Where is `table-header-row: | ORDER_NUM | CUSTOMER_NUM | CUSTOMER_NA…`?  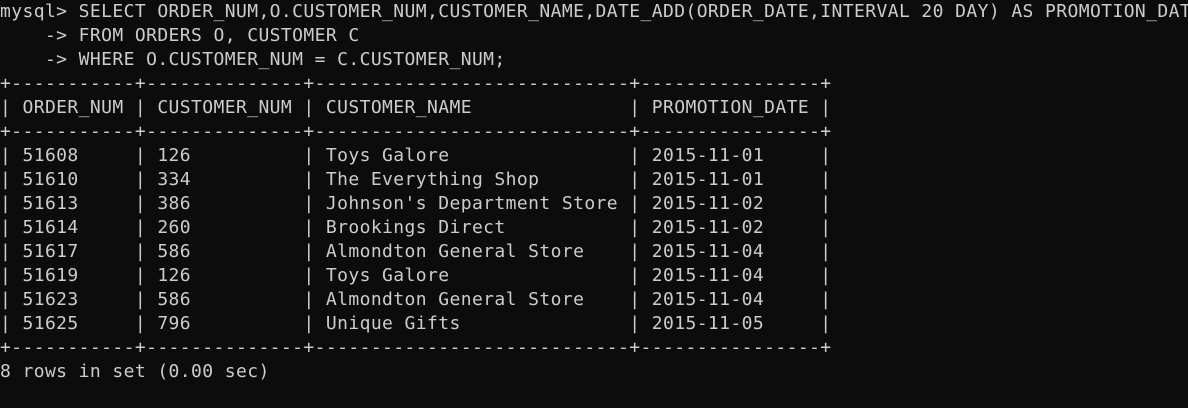
table-header-row: | ORDER_NUM | CUSTOMER_NUM | CUSTOMER_NA… is located at coordinates (416, 107).